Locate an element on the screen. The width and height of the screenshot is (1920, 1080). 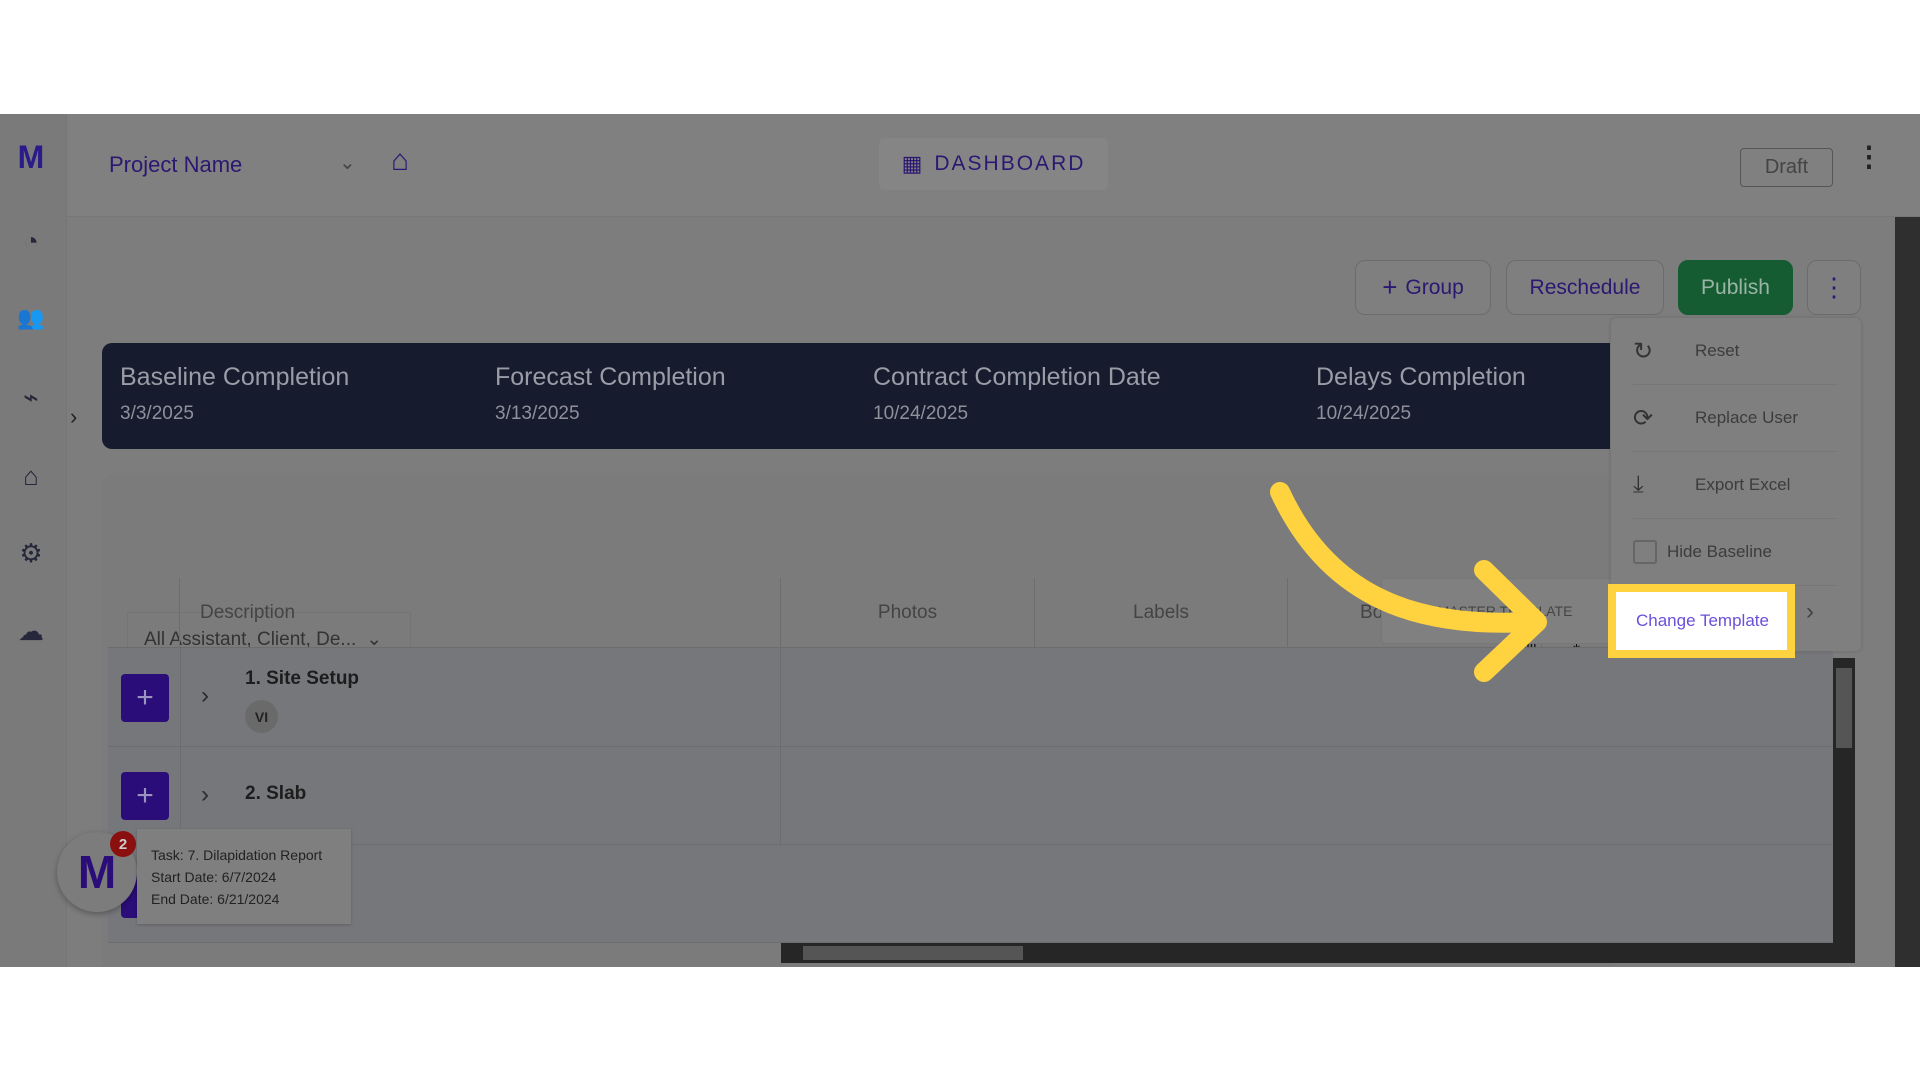
task-end: End Date: 6/21/2024 is located at coordinates (215, 899).